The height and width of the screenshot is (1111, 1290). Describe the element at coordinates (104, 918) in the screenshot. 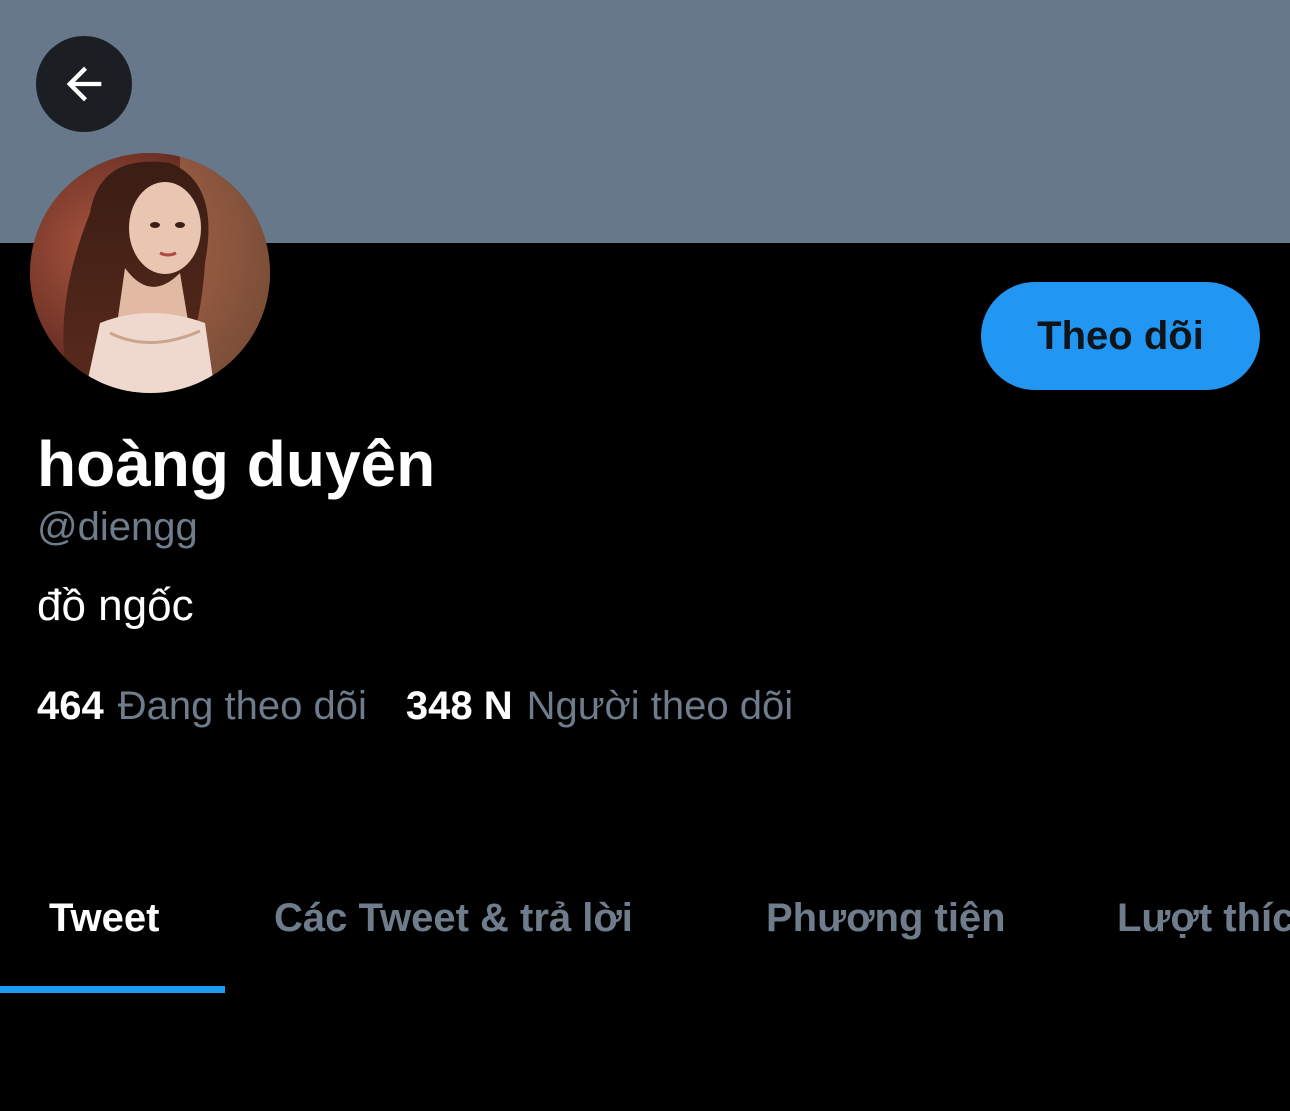

I see `tab-tweets: Tweet` at that location.